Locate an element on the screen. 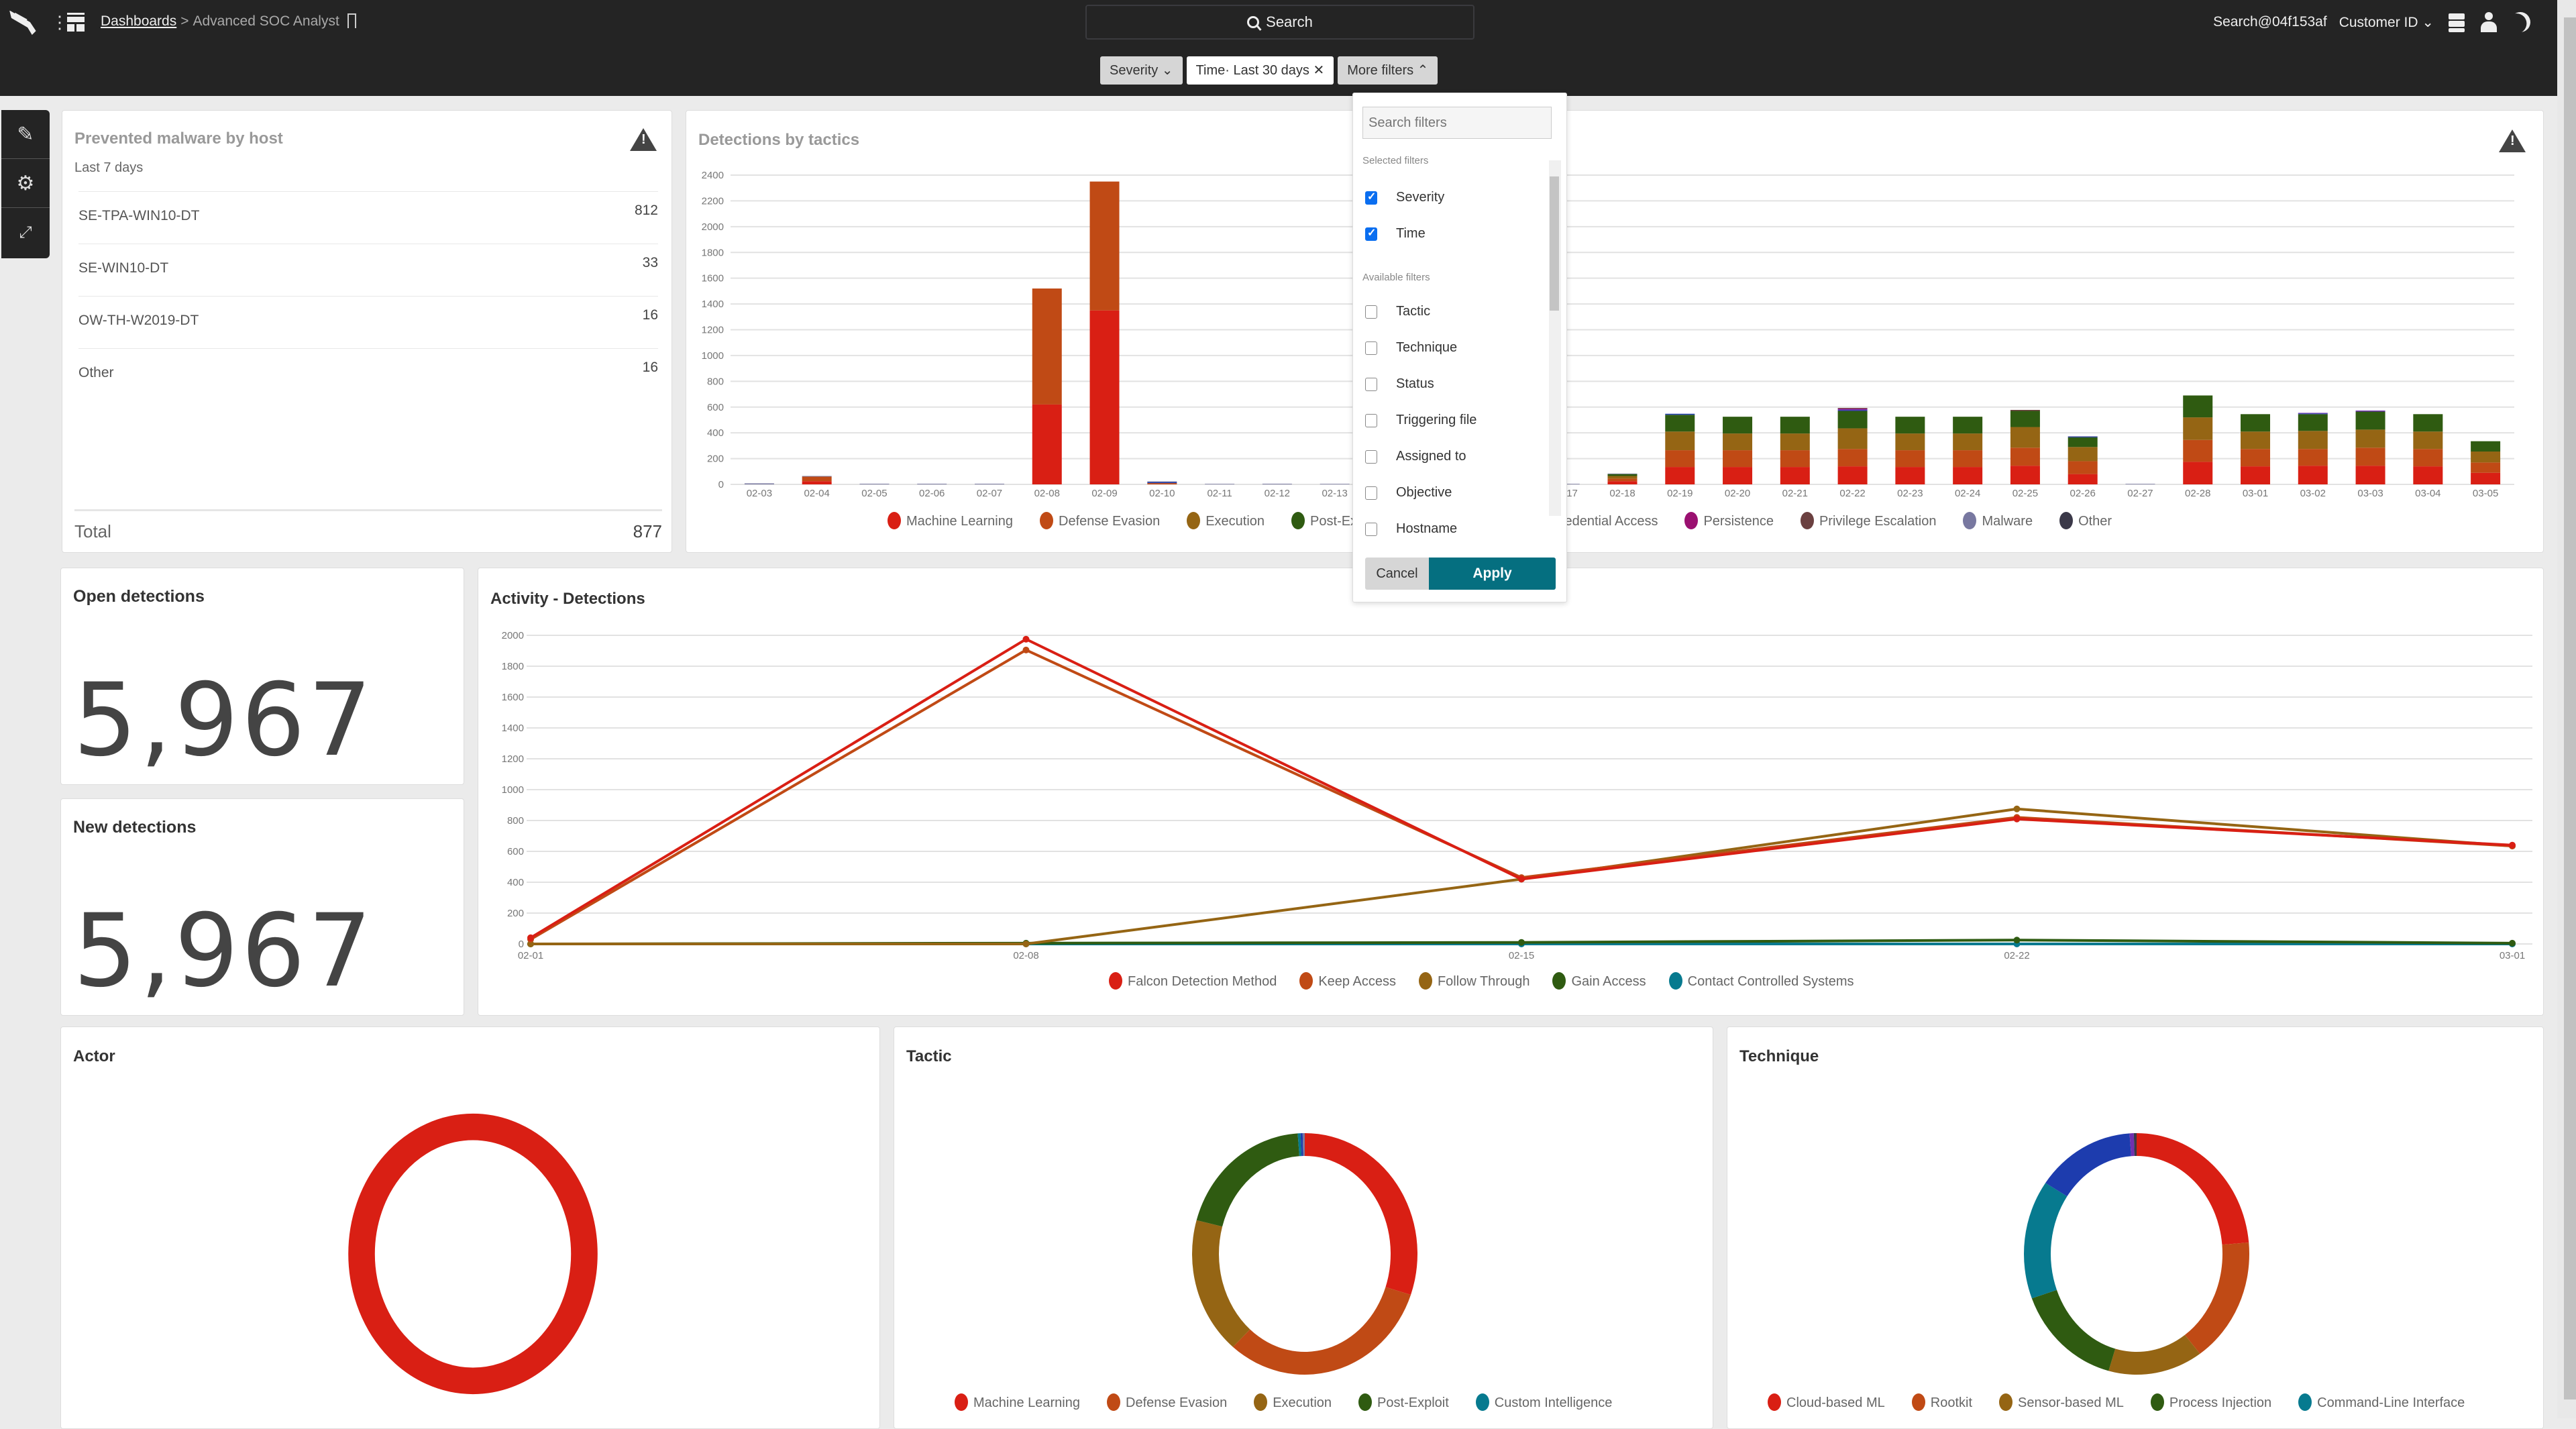 Image resolution: width=2576 pixels, height=1429 pixels. dashboard-icon is located at coordinates (76, 22).